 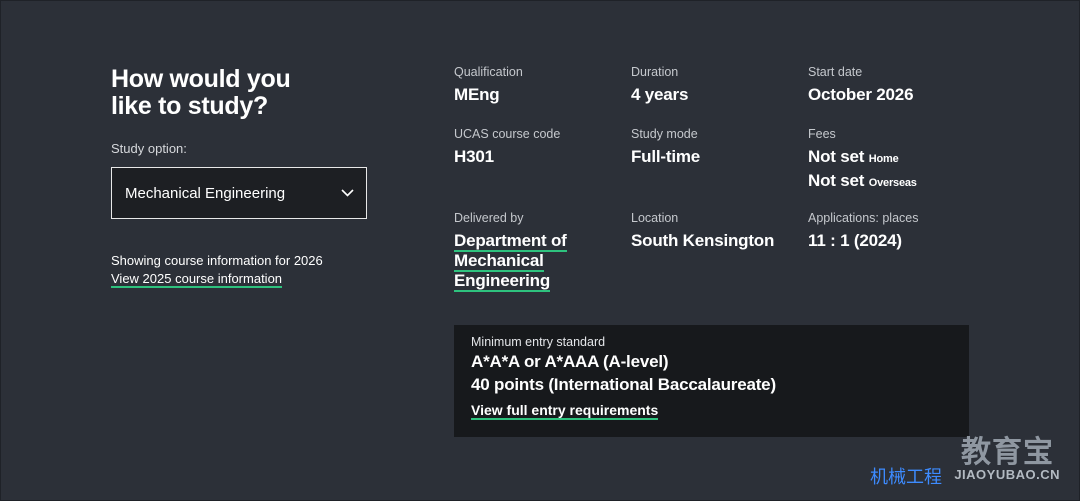 I want to click on applications: Applications: places 11 : 1 (2024), so click(x=863, y=231).